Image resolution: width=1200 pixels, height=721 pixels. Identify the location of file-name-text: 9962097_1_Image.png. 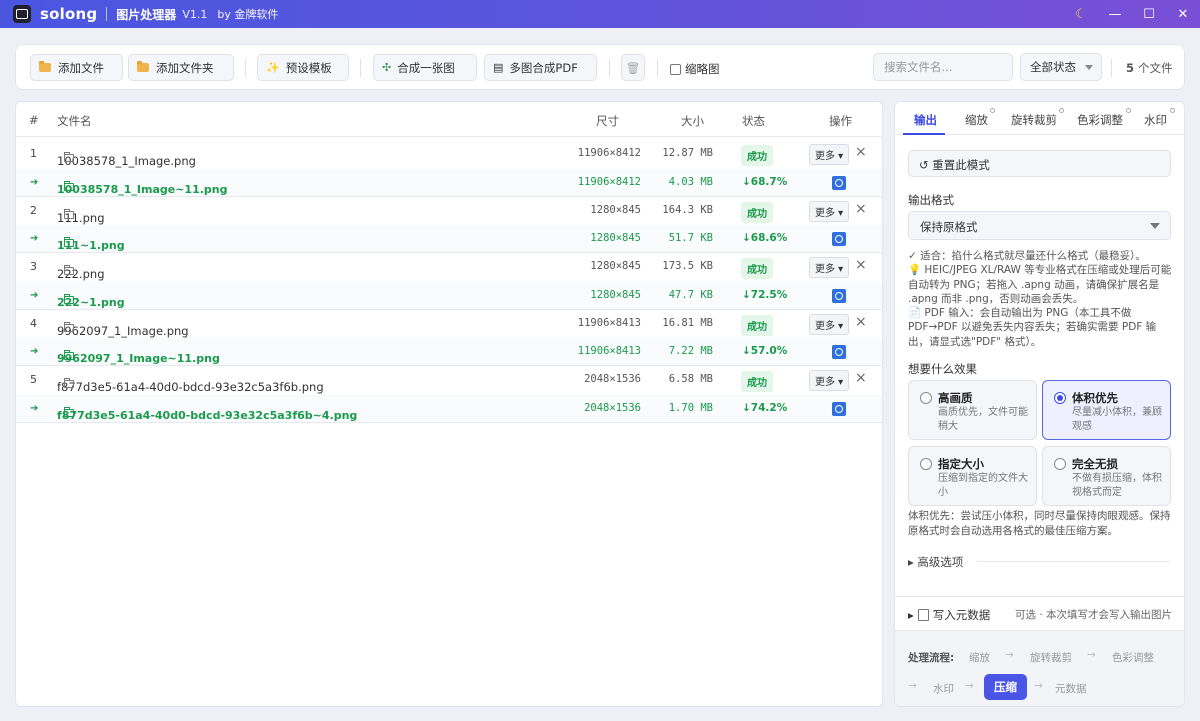
(123, 330).